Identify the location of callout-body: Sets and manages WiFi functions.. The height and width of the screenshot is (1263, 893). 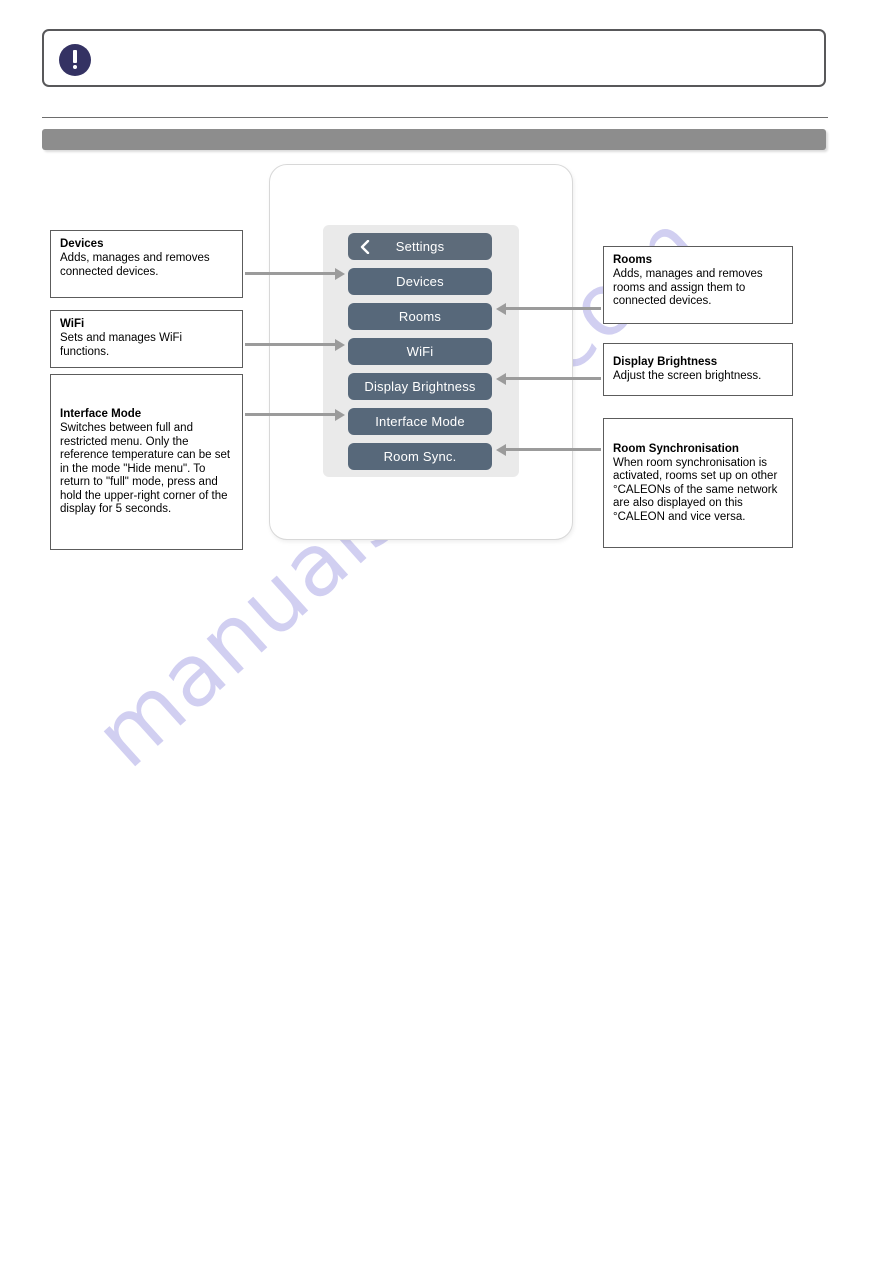
(121, 345).